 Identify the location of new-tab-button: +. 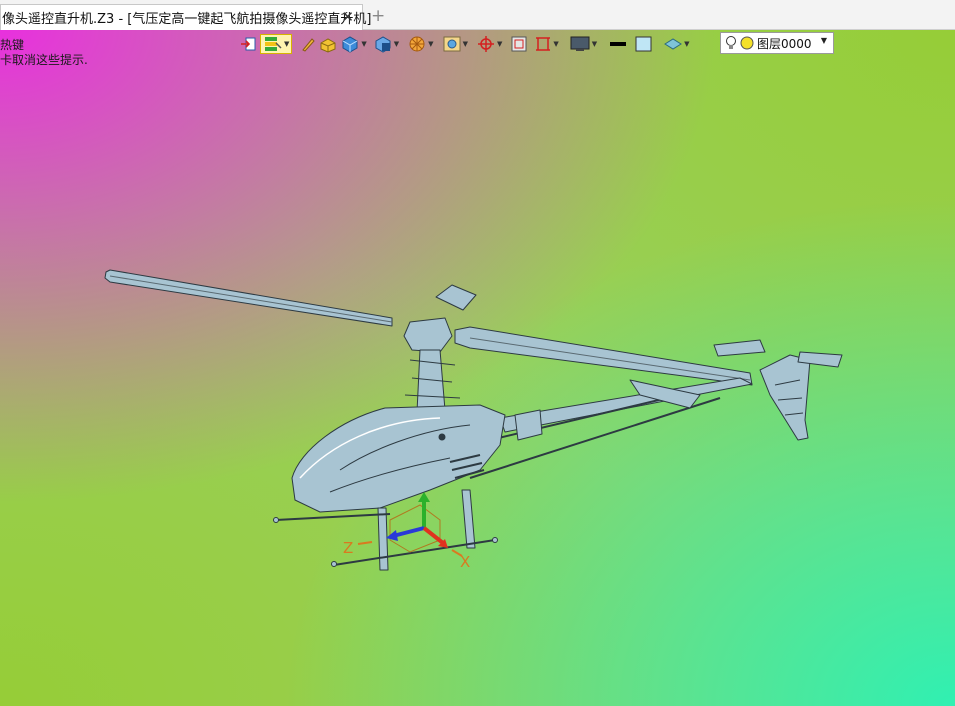
(378, 16).